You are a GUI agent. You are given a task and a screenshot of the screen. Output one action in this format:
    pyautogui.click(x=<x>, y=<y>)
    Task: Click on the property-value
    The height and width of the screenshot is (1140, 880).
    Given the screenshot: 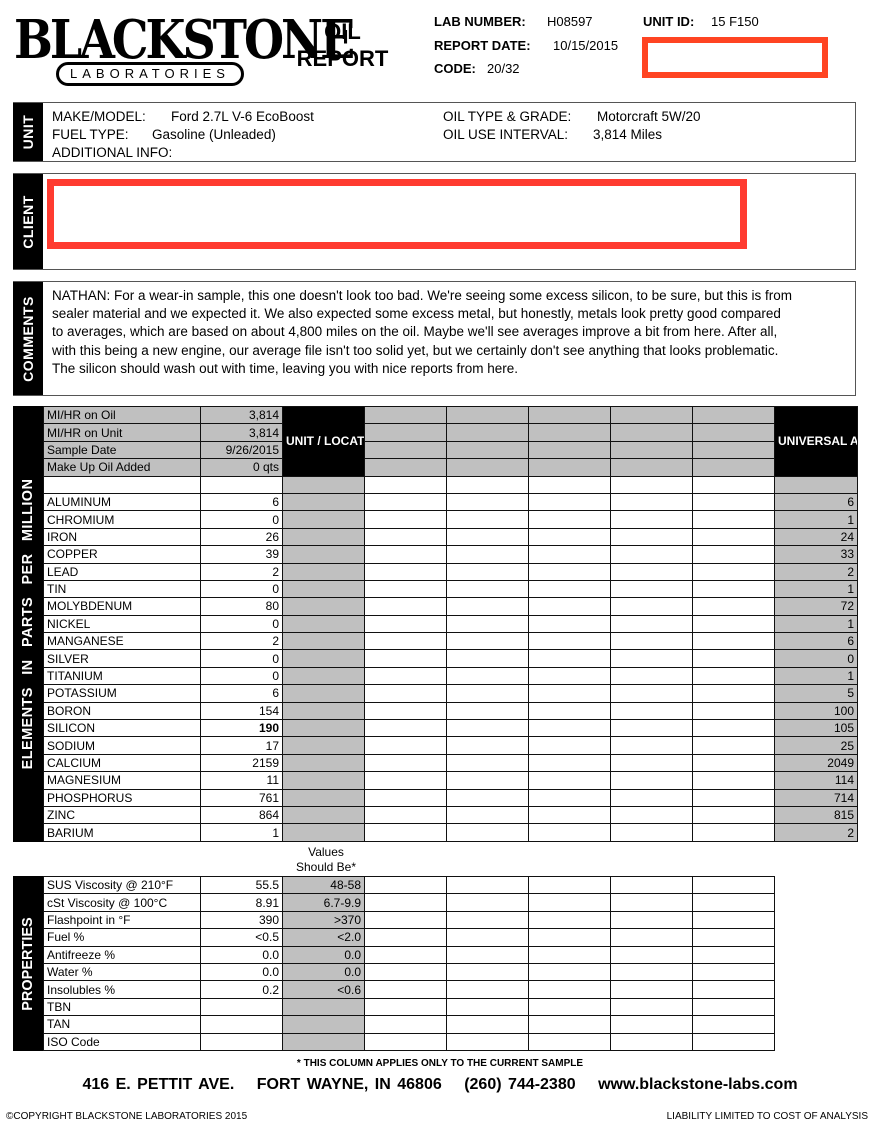 What is the action you would take?
    pyautogui.click(x=241, y=1007)
    